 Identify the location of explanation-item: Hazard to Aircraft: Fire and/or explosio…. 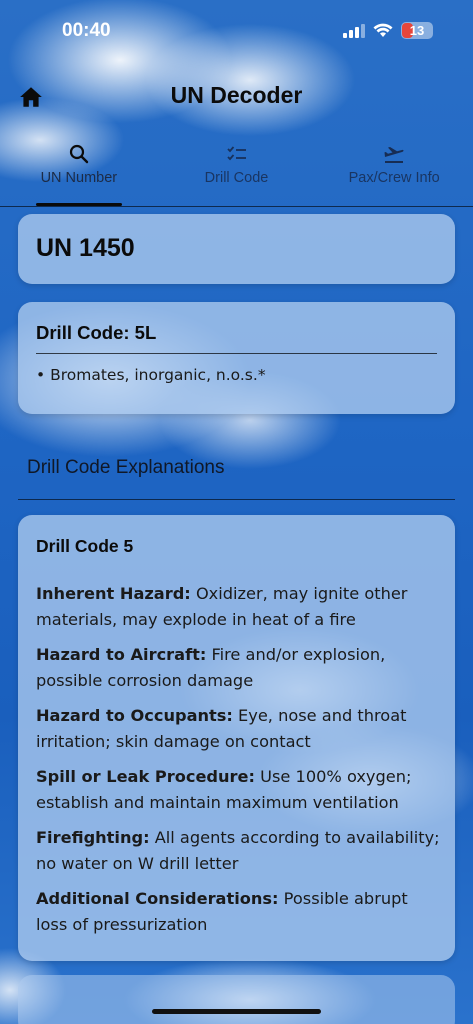
(238, 668).